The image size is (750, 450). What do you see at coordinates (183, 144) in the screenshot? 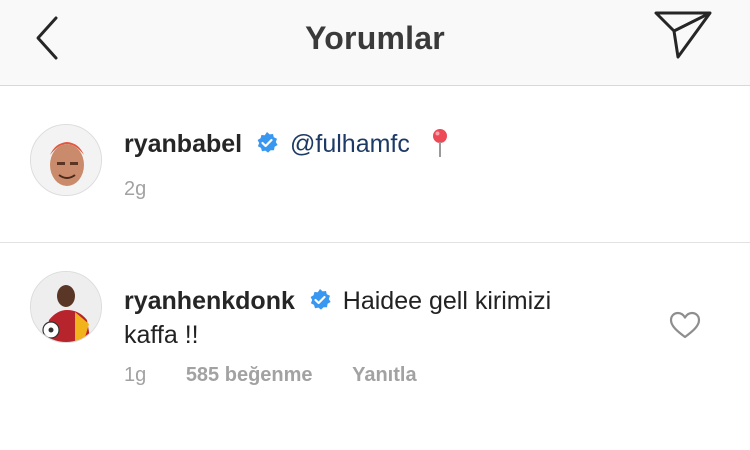
I see `username: ryanbabel` at bounding box center [183, 144].